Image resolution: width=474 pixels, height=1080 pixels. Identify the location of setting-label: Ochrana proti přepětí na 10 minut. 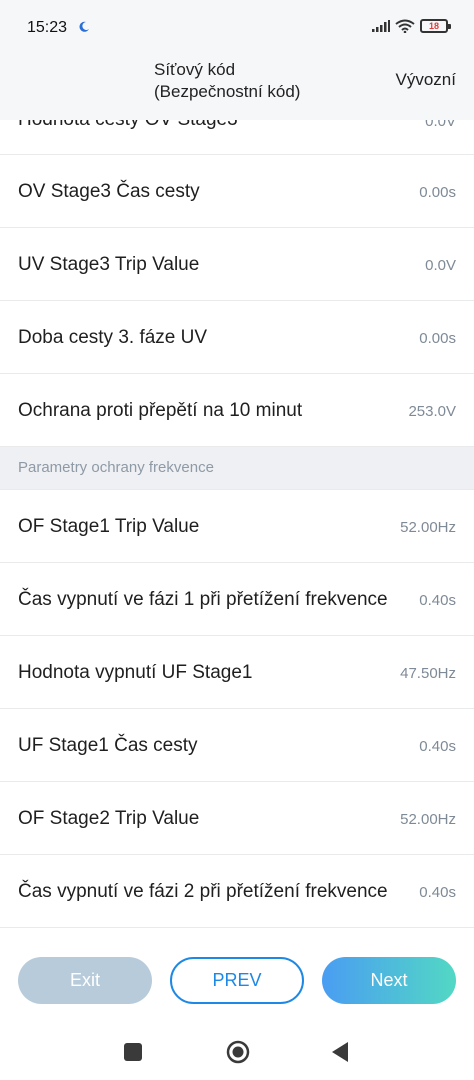
(160, 410).